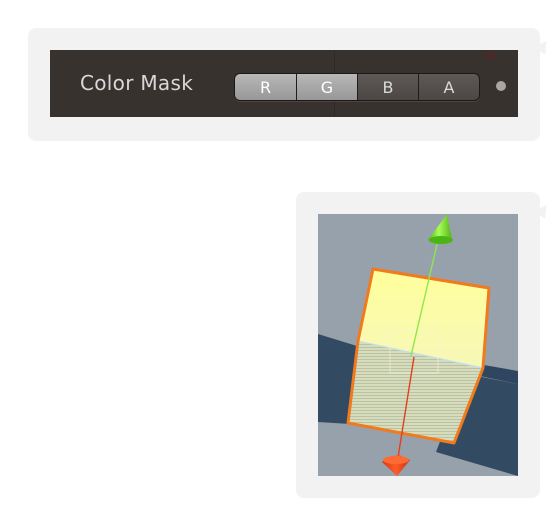 The width and height of the screenshot is (556, 506). What do you see at coordinates (441, 240) in the screenshot?
I see `green-cone-base` at bounding box center [441, 240].